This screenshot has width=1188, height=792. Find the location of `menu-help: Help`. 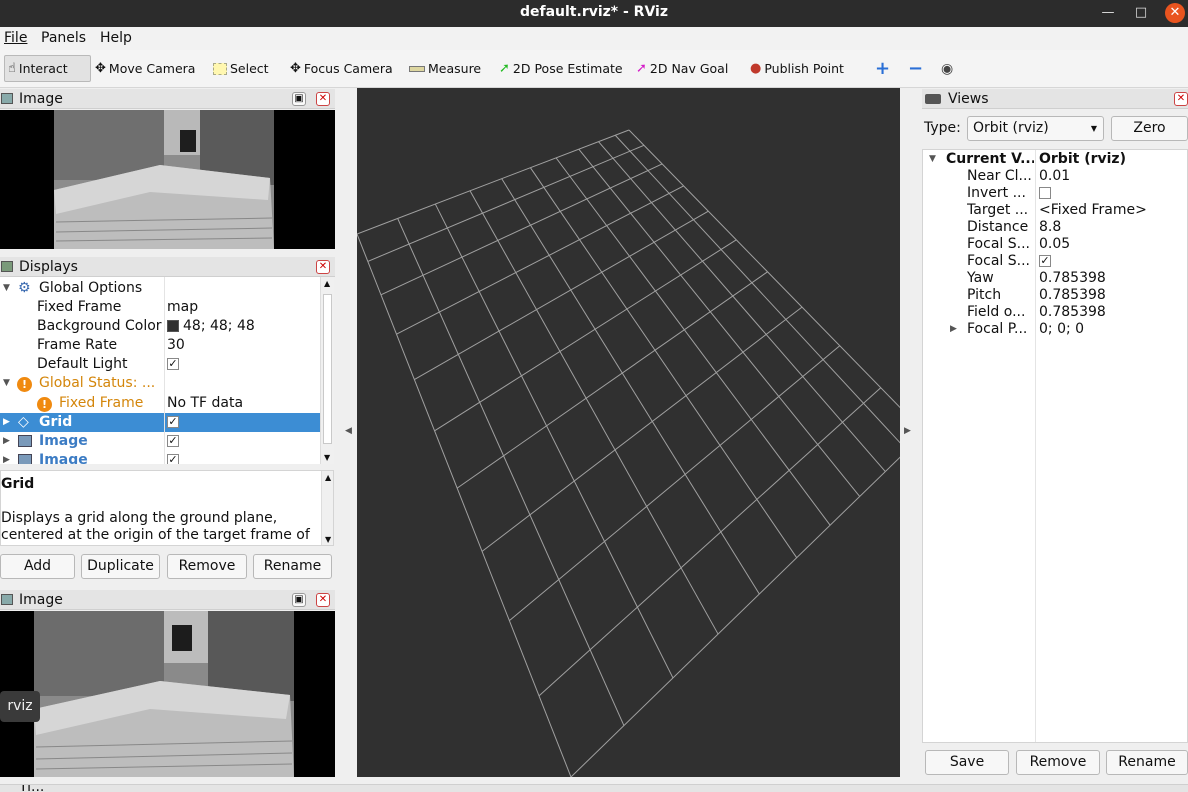

menu-help: Help is located at coordinates (116, 38).